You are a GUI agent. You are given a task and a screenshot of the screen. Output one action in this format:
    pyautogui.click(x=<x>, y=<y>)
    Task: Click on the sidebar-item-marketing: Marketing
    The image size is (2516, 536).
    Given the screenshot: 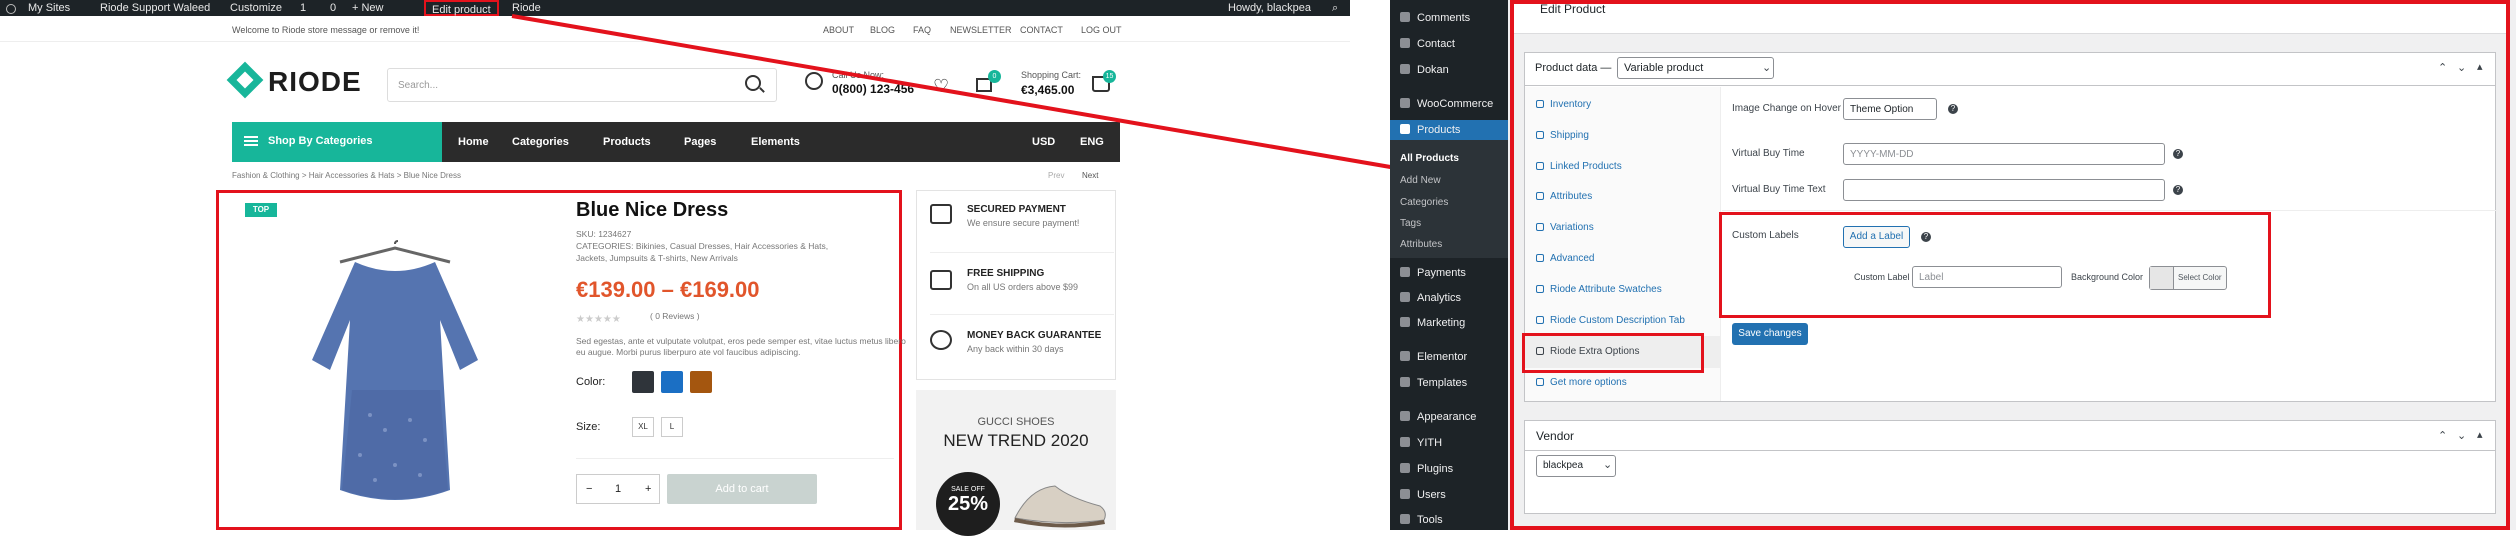 What is the action you would take?
    pyautogui.click(x=1432, y=323)
    